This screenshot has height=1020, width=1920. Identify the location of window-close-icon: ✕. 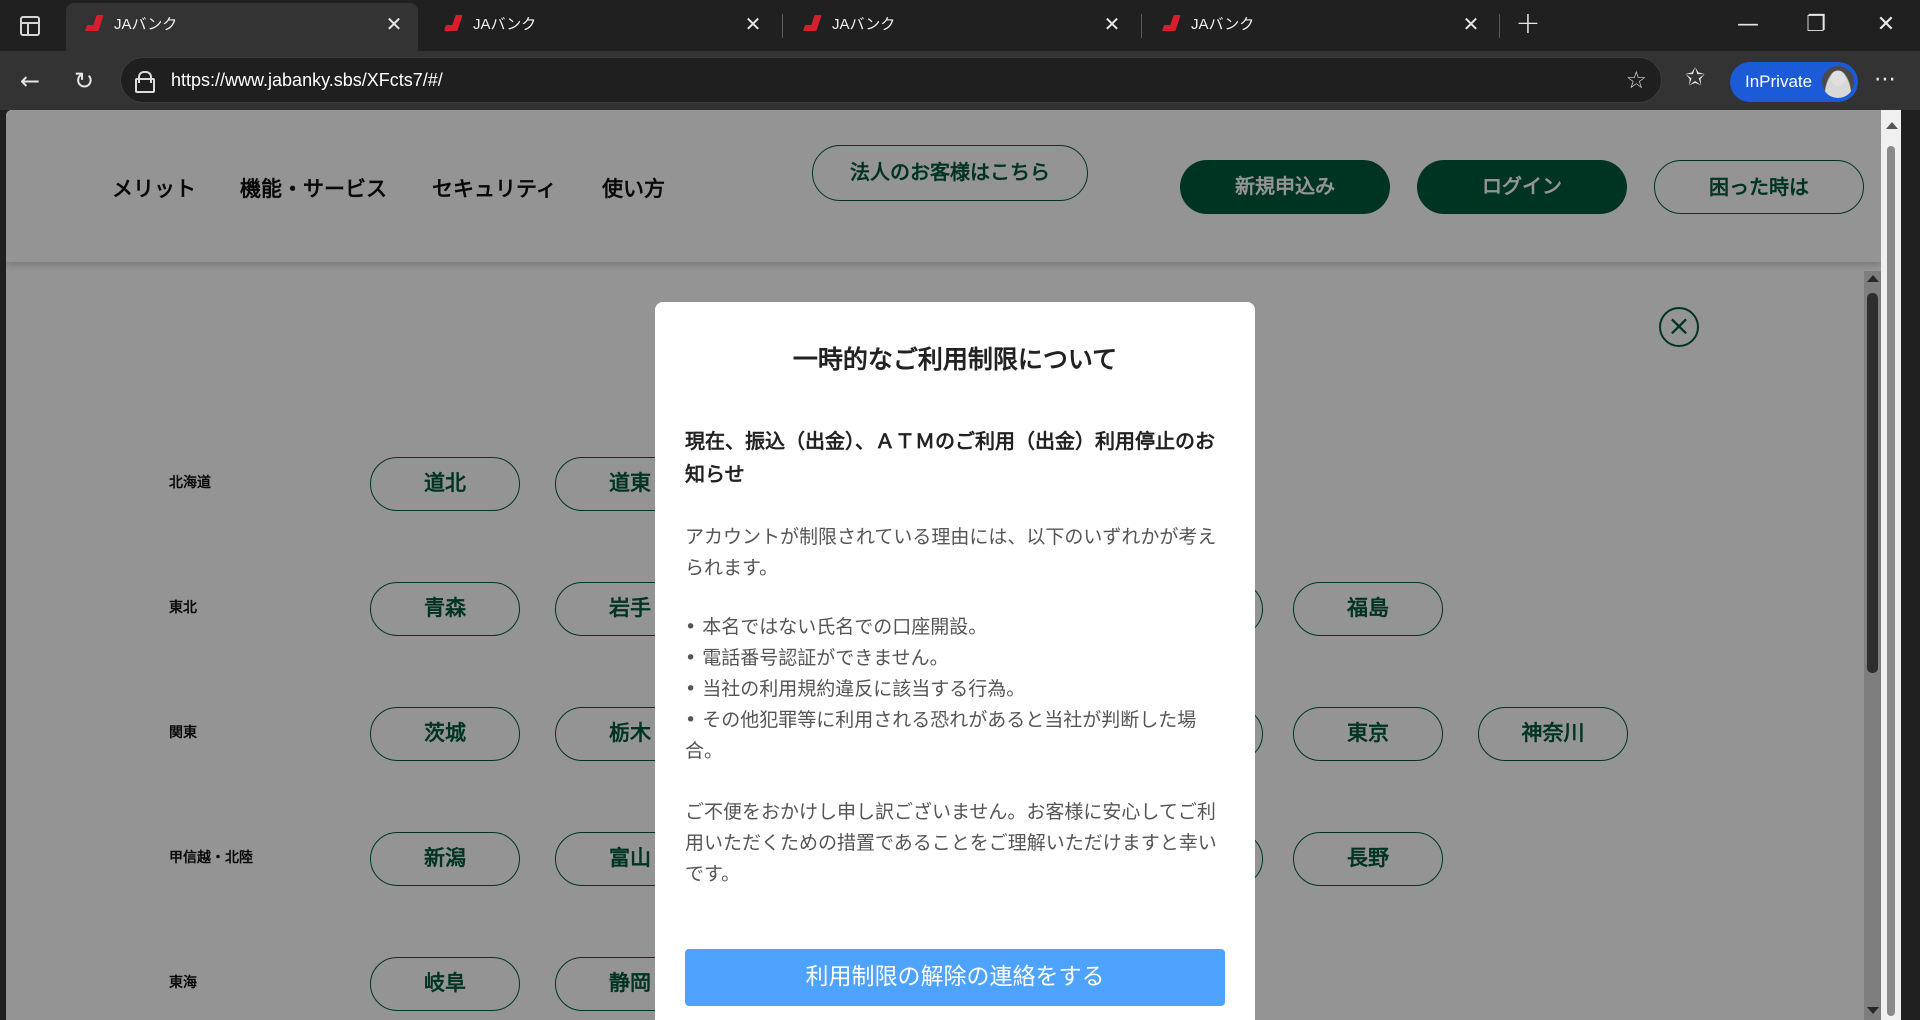
(1886, 25).